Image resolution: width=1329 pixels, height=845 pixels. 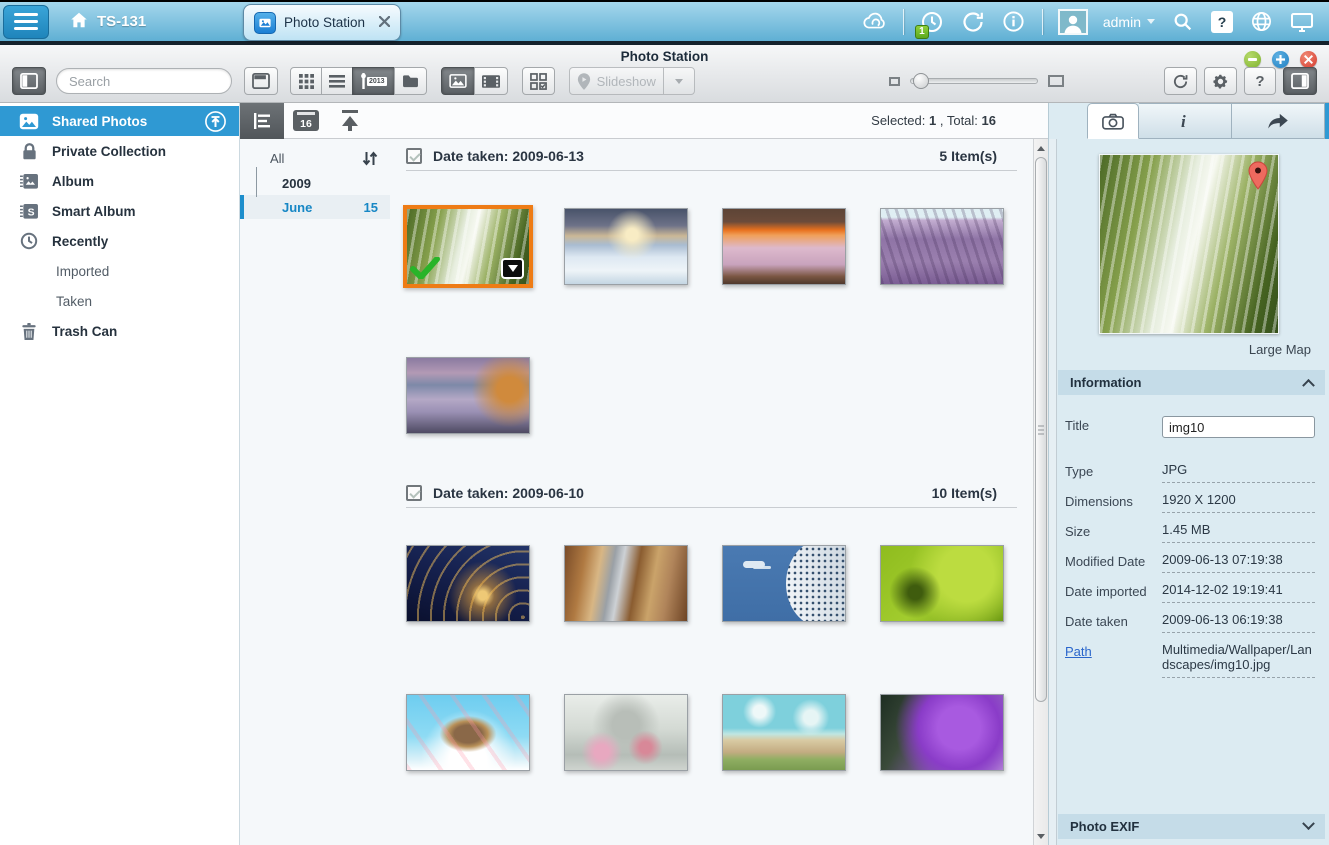 I want to click on help-icon: ?, so click(x=1222, y=21).